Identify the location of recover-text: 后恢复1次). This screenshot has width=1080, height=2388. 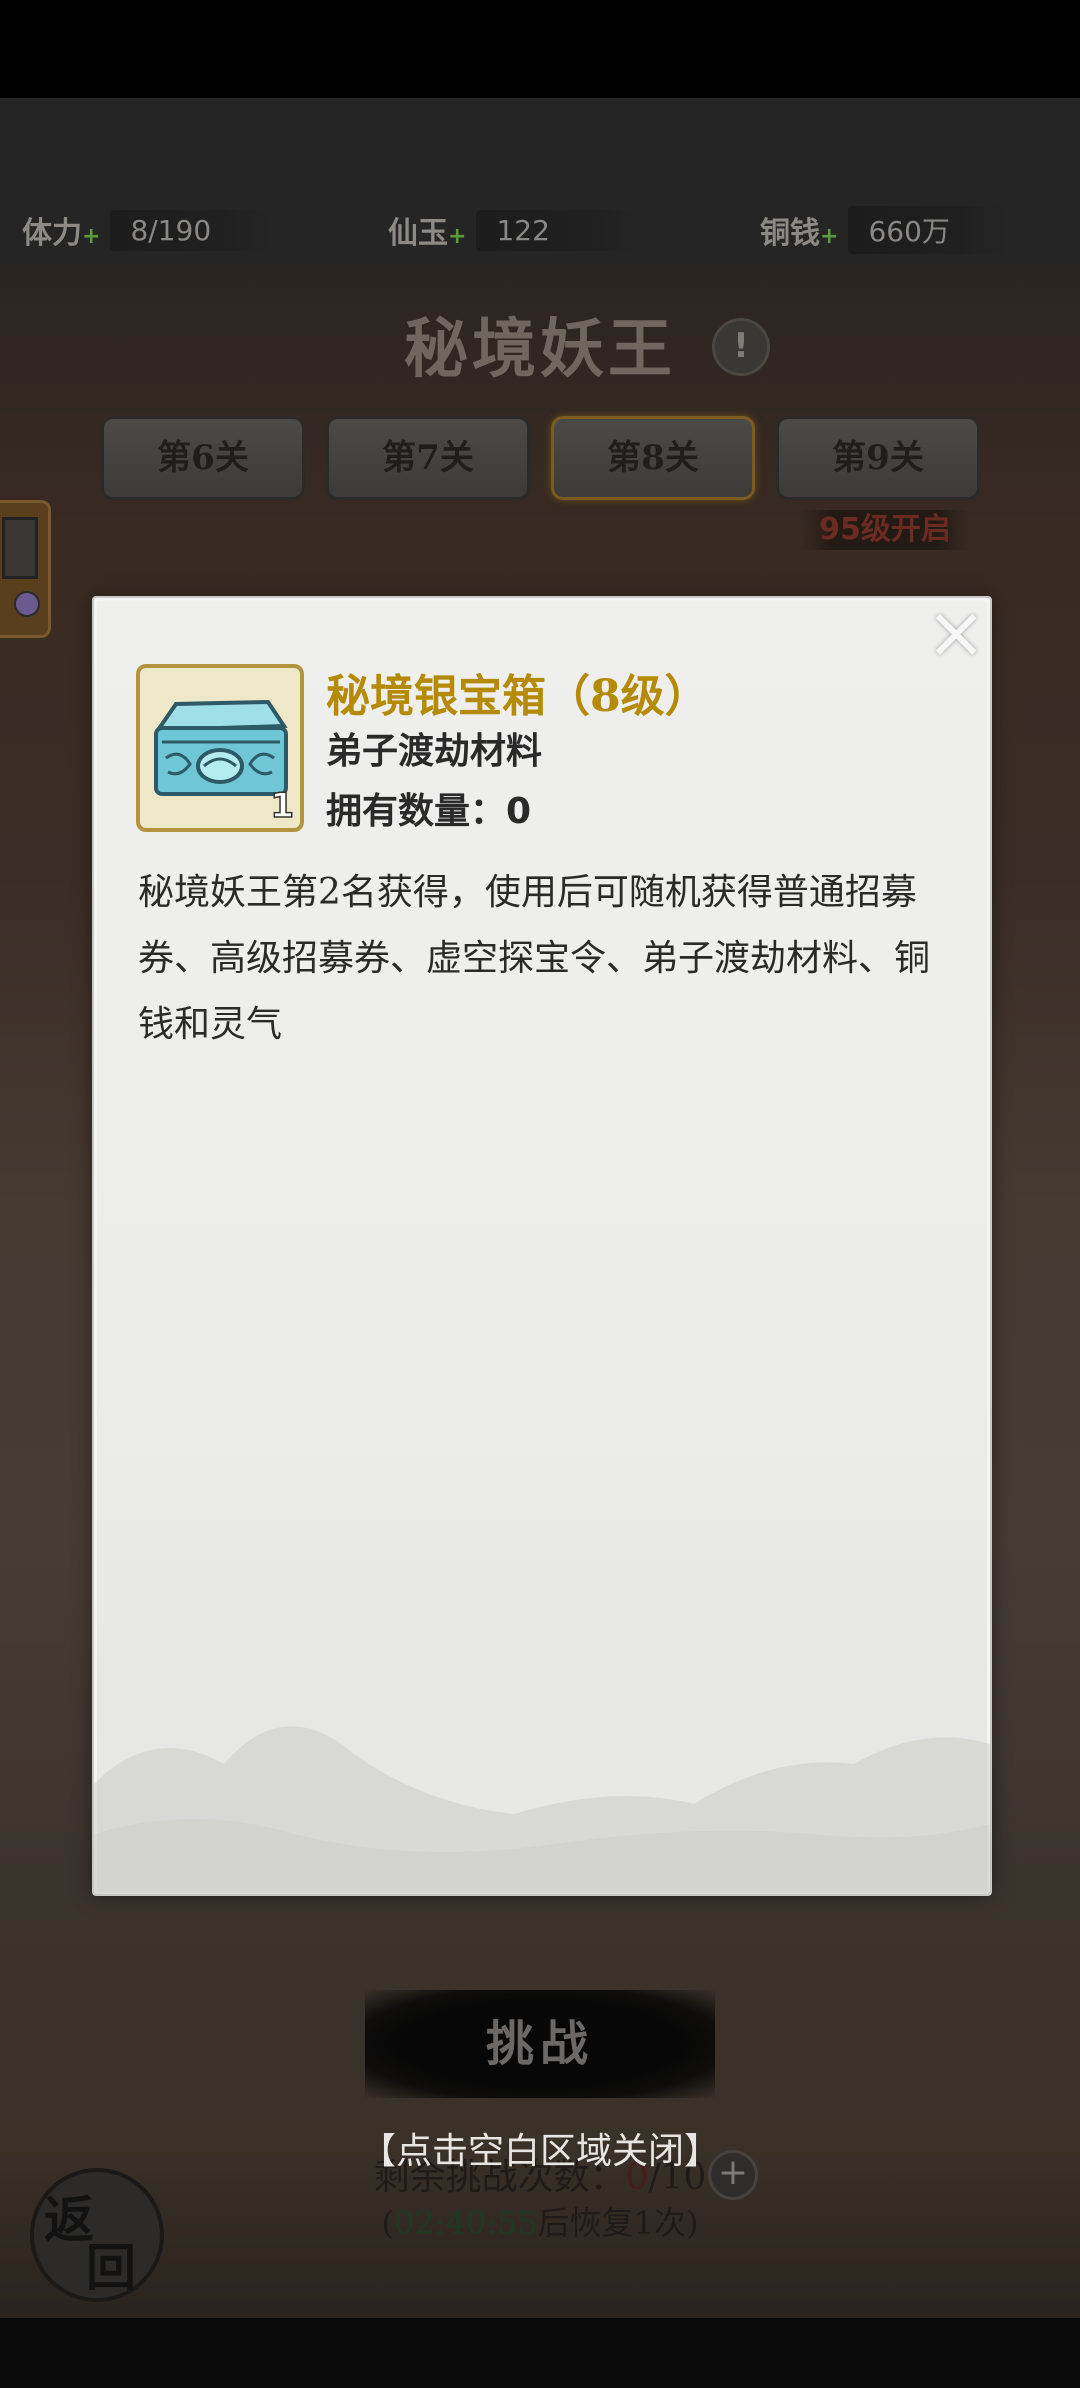
(618, 2223).